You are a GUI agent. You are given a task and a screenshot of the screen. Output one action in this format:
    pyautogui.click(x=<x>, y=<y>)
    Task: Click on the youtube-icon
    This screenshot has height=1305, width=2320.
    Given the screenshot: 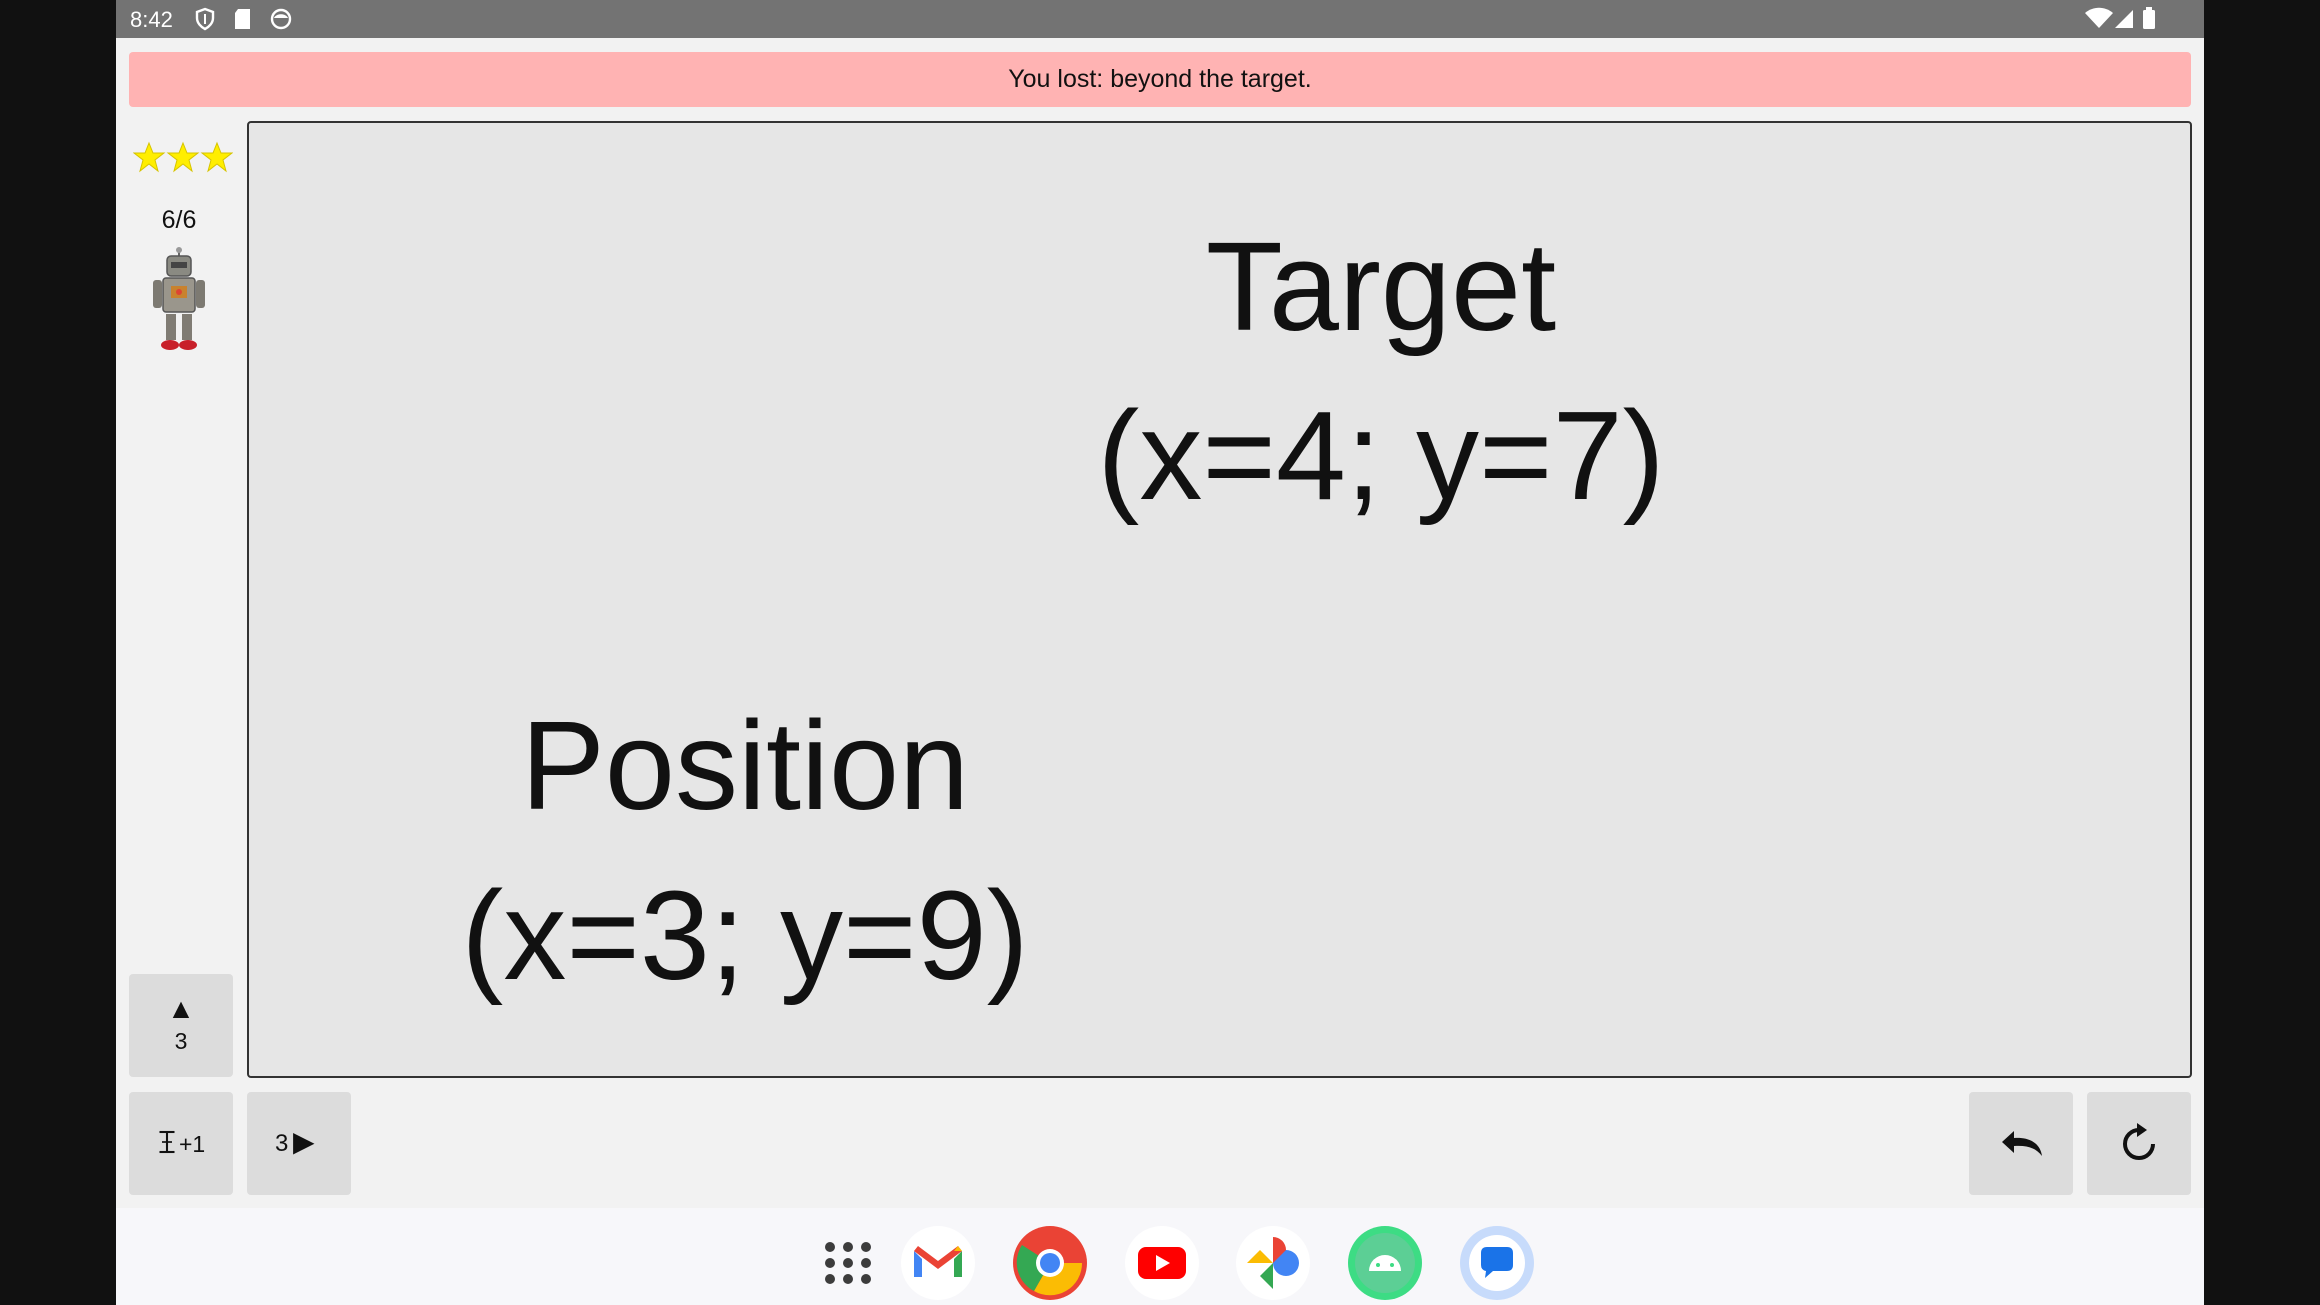 What is the action you would take?
    pyautogui.click(x=1162, y=1263)
    